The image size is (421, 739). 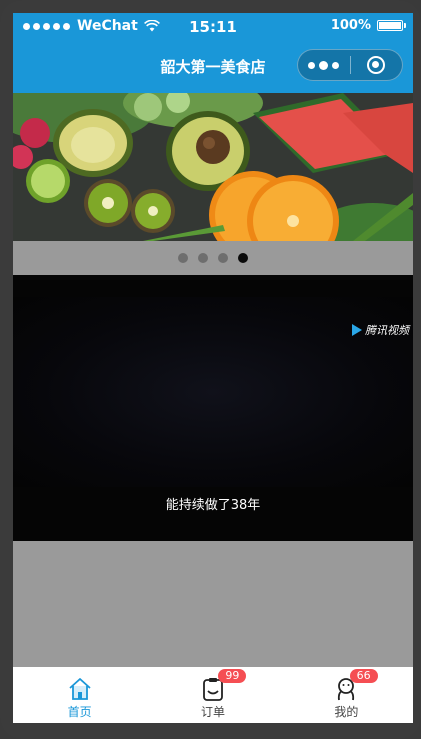 What do you see at coordinates (391, 25) in the screenshot?
I see `battery-icon` at bounding box center [391, 25].